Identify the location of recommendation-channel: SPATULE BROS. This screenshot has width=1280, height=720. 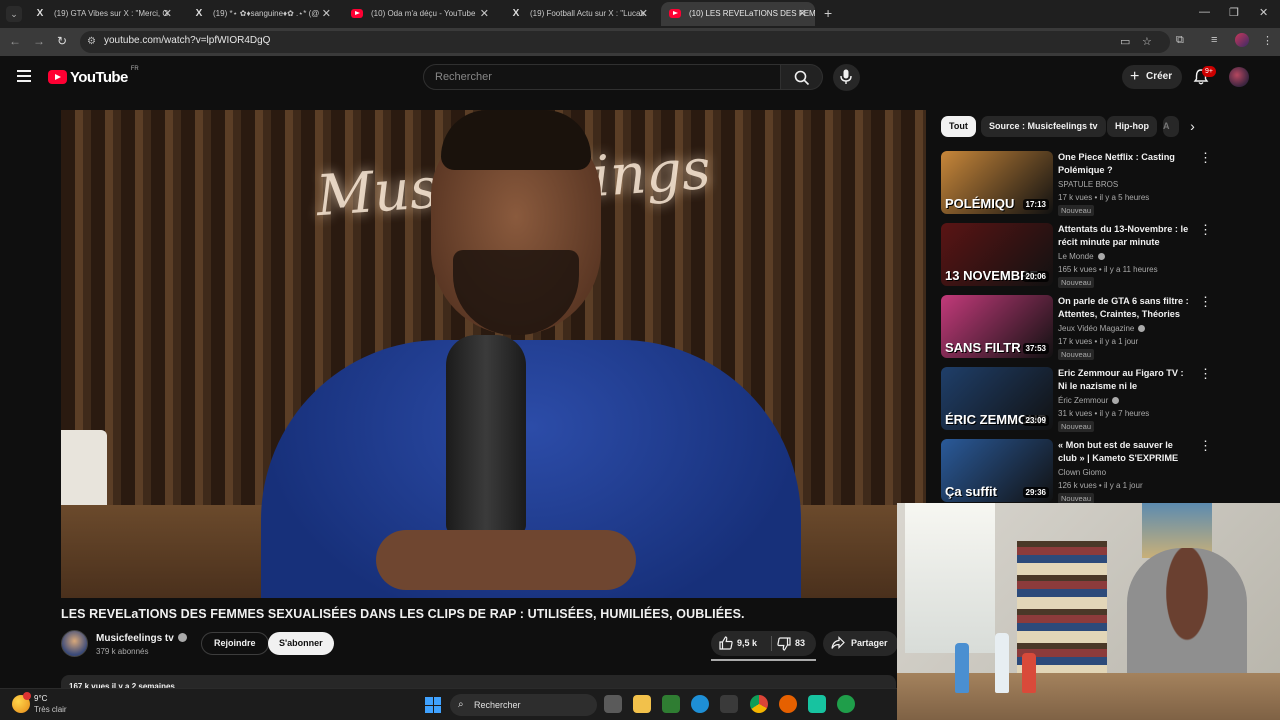
(1088, 184).